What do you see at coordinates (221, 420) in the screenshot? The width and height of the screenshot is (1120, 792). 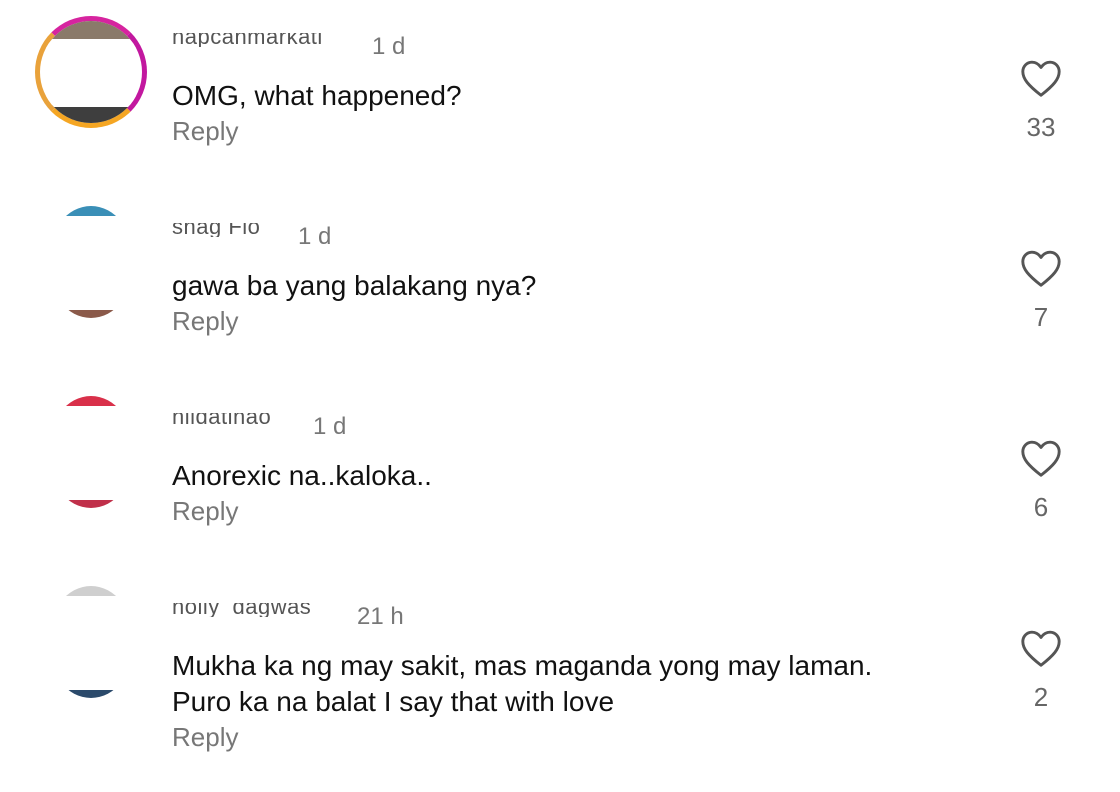 I see `comment-username: hildatinao` at bounding box center [221, 420].